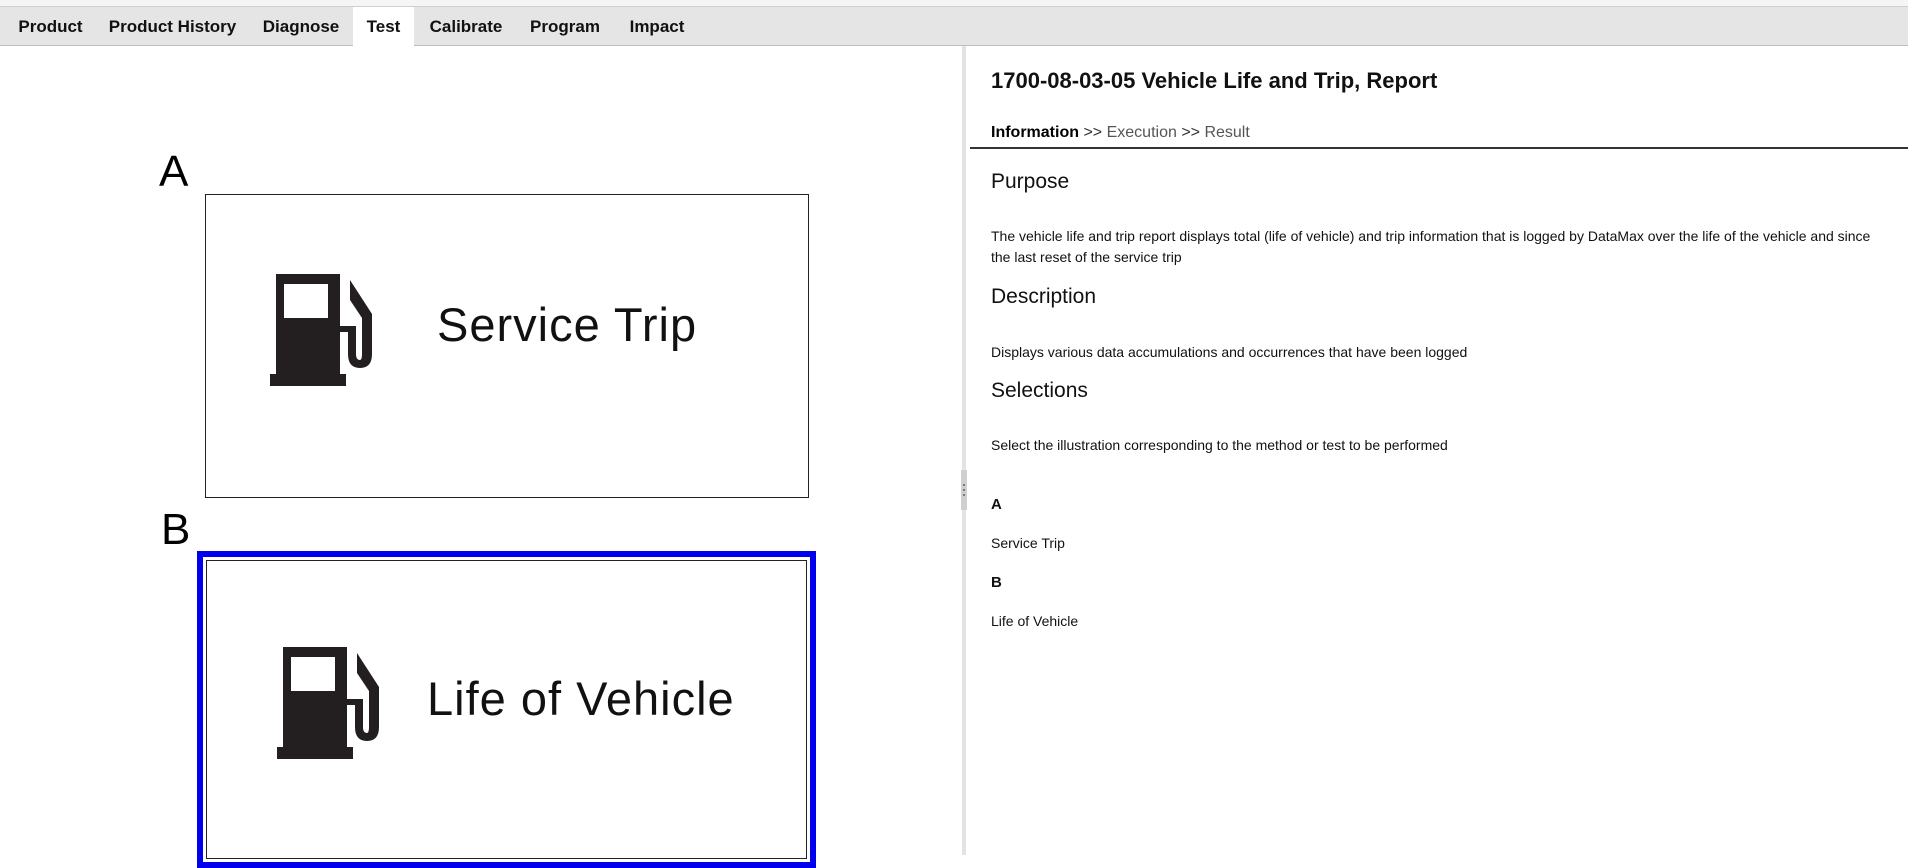 The image size is (1908, 868). I want to click on tab-test: Test, so click(383, 27).